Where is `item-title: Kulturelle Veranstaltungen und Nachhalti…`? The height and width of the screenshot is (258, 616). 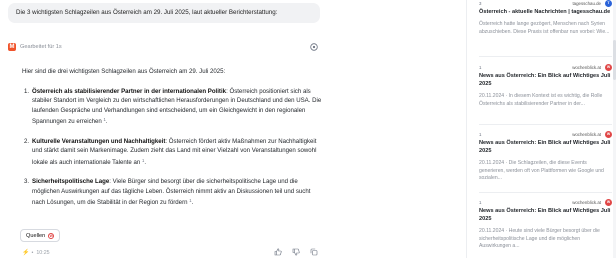
item-title: Kulturelle Veranstaltungen und Nachhalti… is located at coordinates (99, 141).